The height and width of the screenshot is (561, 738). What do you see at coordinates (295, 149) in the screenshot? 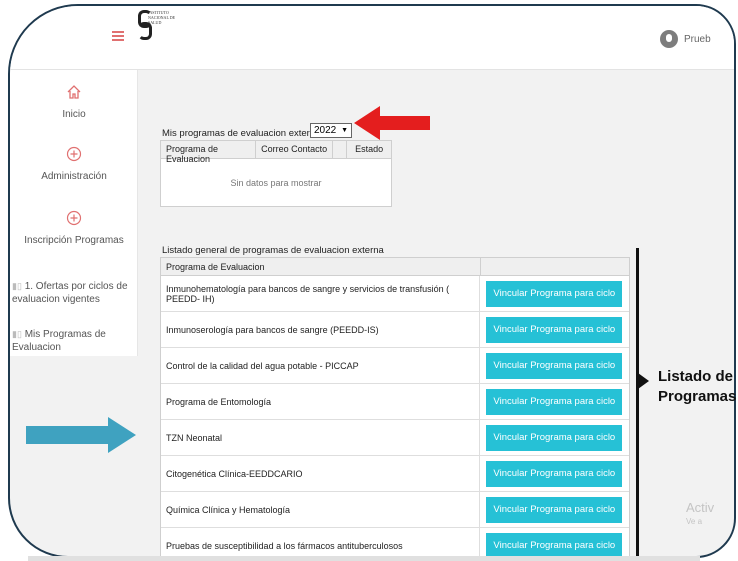
I see `column-header: Correo Contacto` at bounding box center [295, 149].